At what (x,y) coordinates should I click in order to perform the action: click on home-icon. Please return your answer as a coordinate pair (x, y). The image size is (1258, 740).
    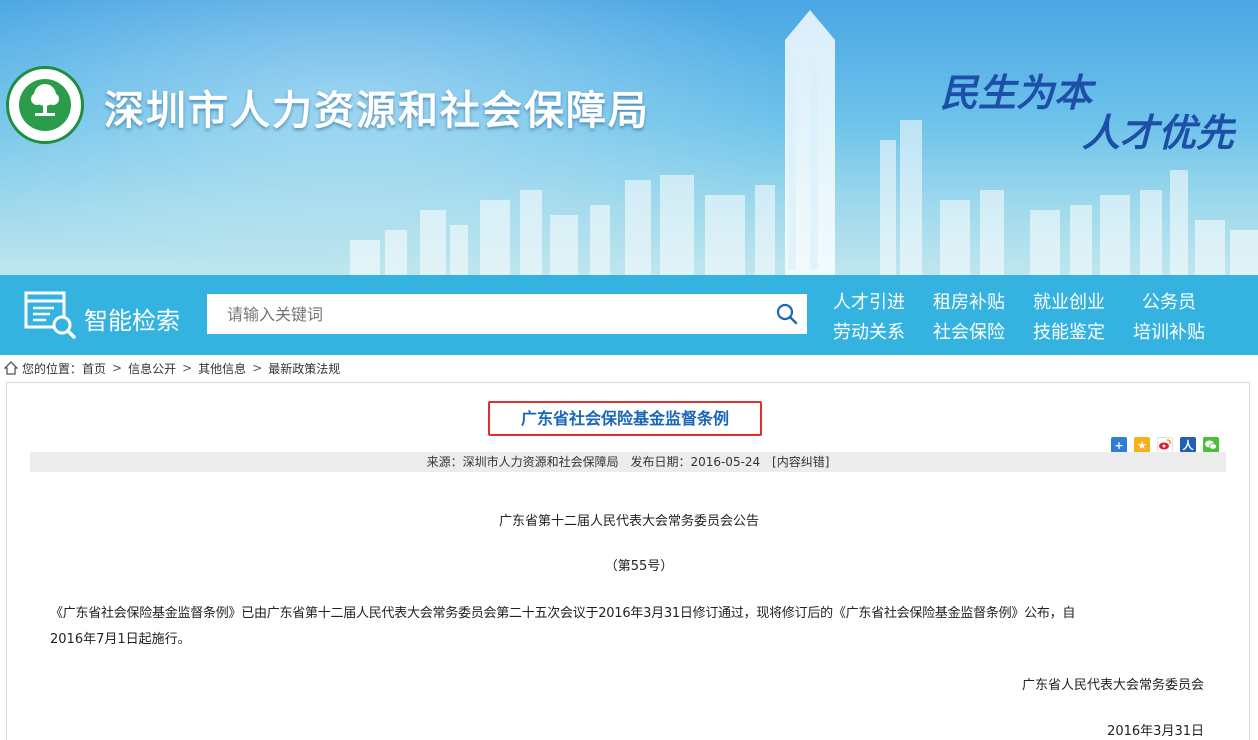
    Looking at the image, I should click on (11, 368).